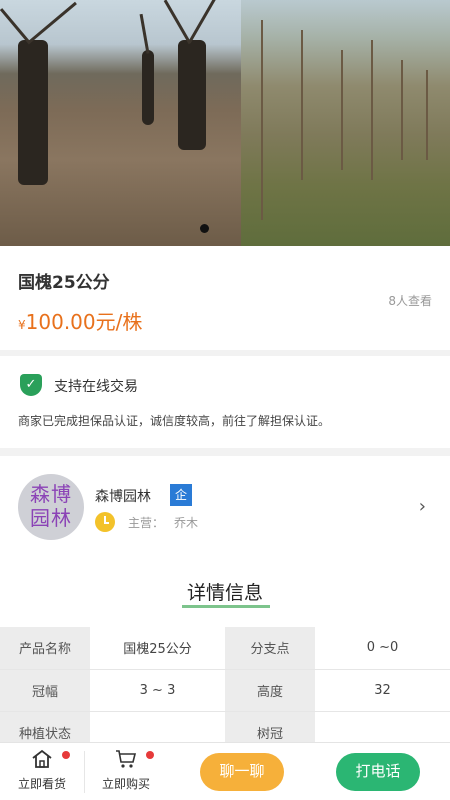 The height and width of the screenshot is (800, 450). I want to click on title-underline, so click(226, 606).